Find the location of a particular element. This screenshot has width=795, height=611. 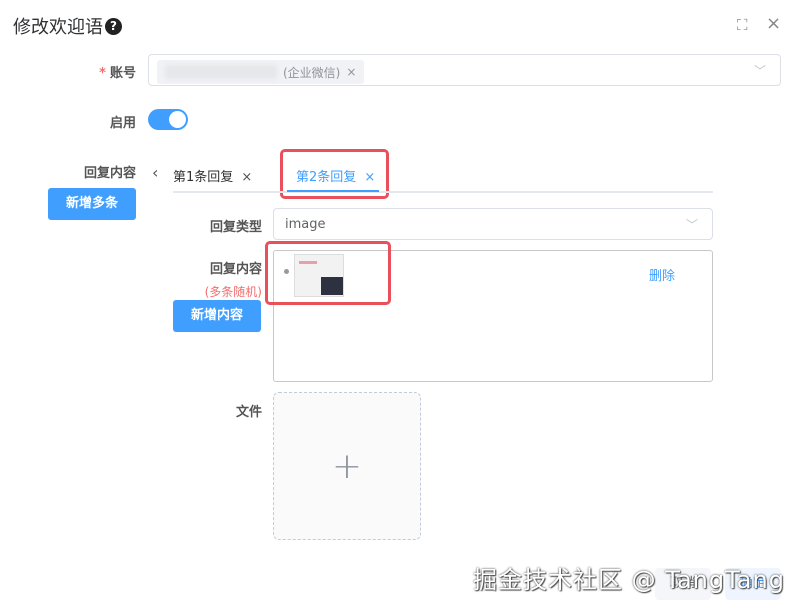

reply-type-value: image is located at coordinates (305, 224).